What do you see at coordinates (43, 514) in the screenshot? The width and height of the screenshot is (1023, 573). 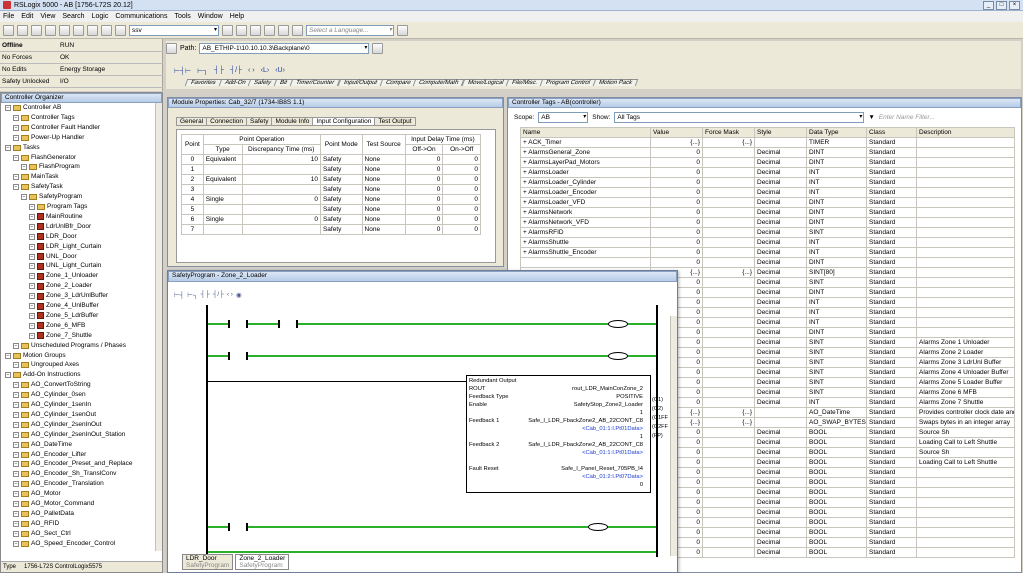 I see `tree-item: − AO_PalletData` at bounding box center [43, 514].